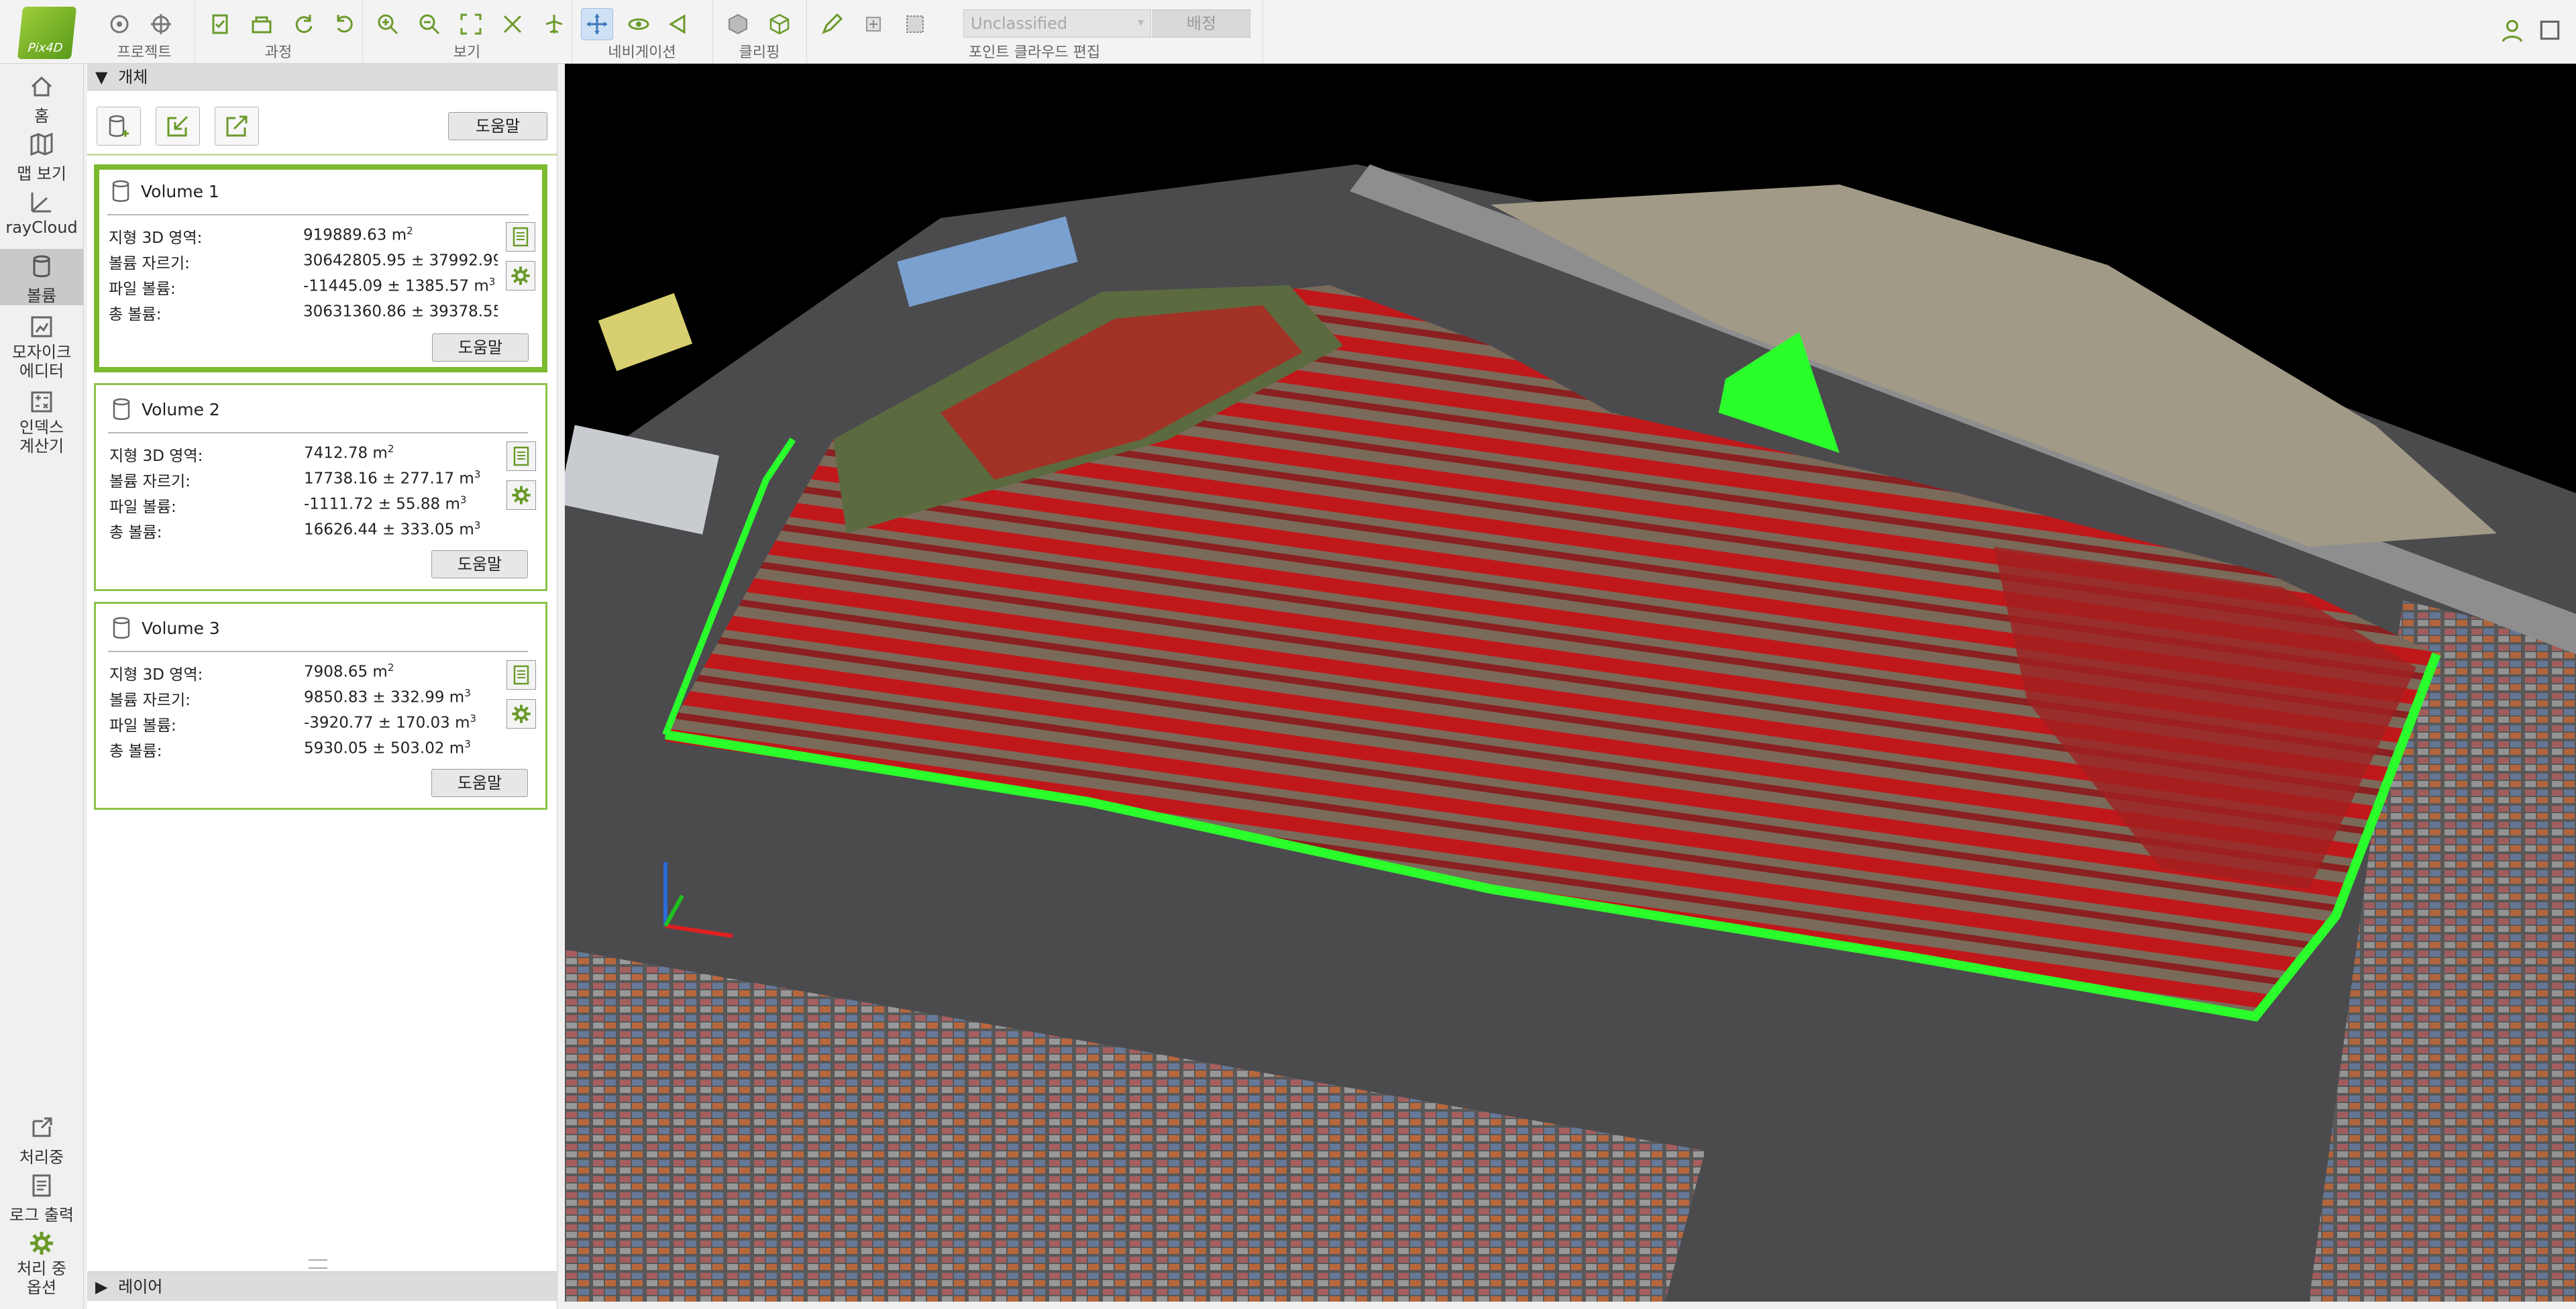 This screenshot has width=2576, height=1309. What do you see at coordinates (1140, 22) in the screenshot?
I see `chevron-down-icon: ▾` at bounding box center [1140, 22].